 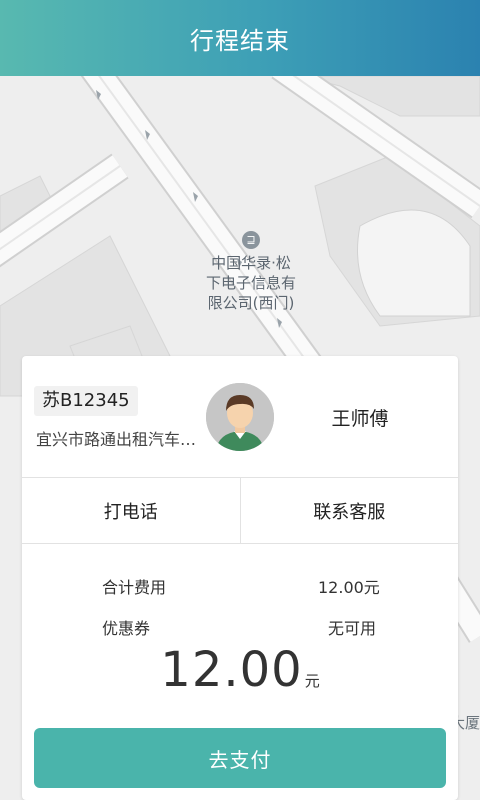 I want to click on payable-amount-value: 12.00, so click(x=231, y=670).